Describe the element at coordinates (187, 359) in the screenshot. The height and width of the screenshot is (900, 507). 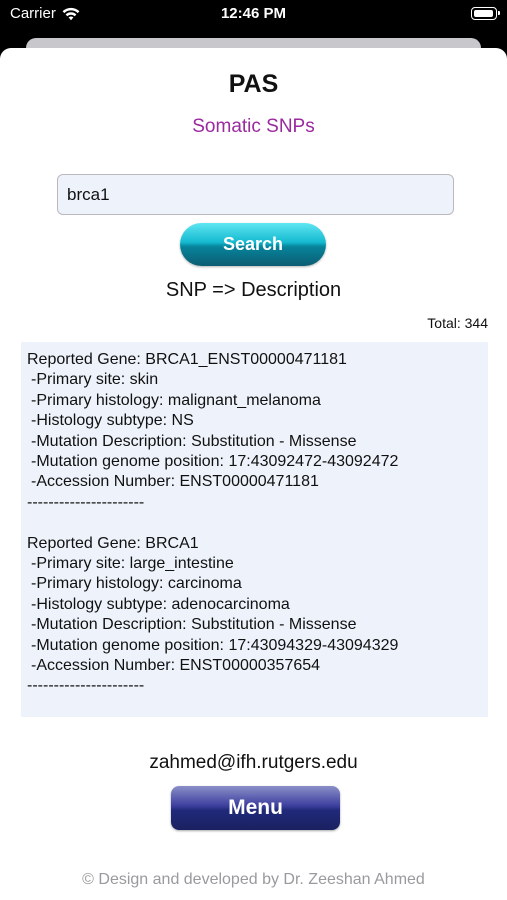
I see `record-gene: Reported Gene: BRCA1_ENST00000471181` at that location.